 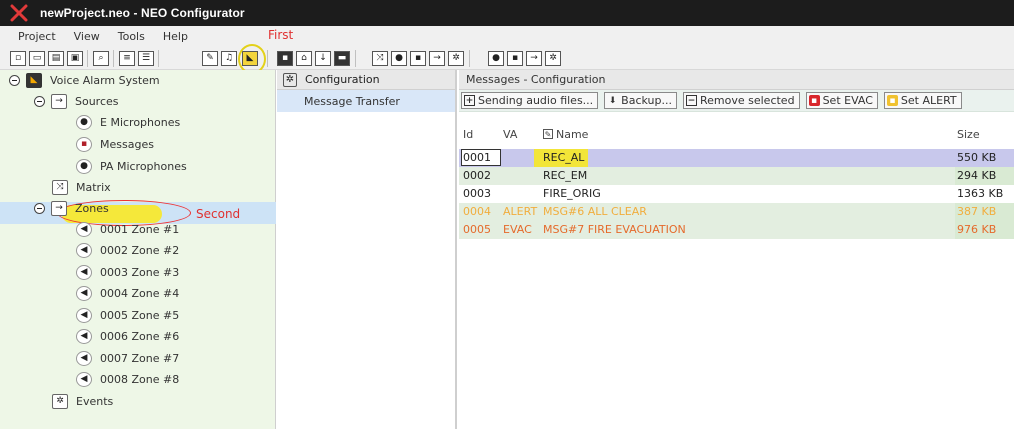 What do you see at coordinates (736, 176) in the screenshot?
I see `table-row: 0002 REC_EM 294 KB` at bounding box center [736, 176].